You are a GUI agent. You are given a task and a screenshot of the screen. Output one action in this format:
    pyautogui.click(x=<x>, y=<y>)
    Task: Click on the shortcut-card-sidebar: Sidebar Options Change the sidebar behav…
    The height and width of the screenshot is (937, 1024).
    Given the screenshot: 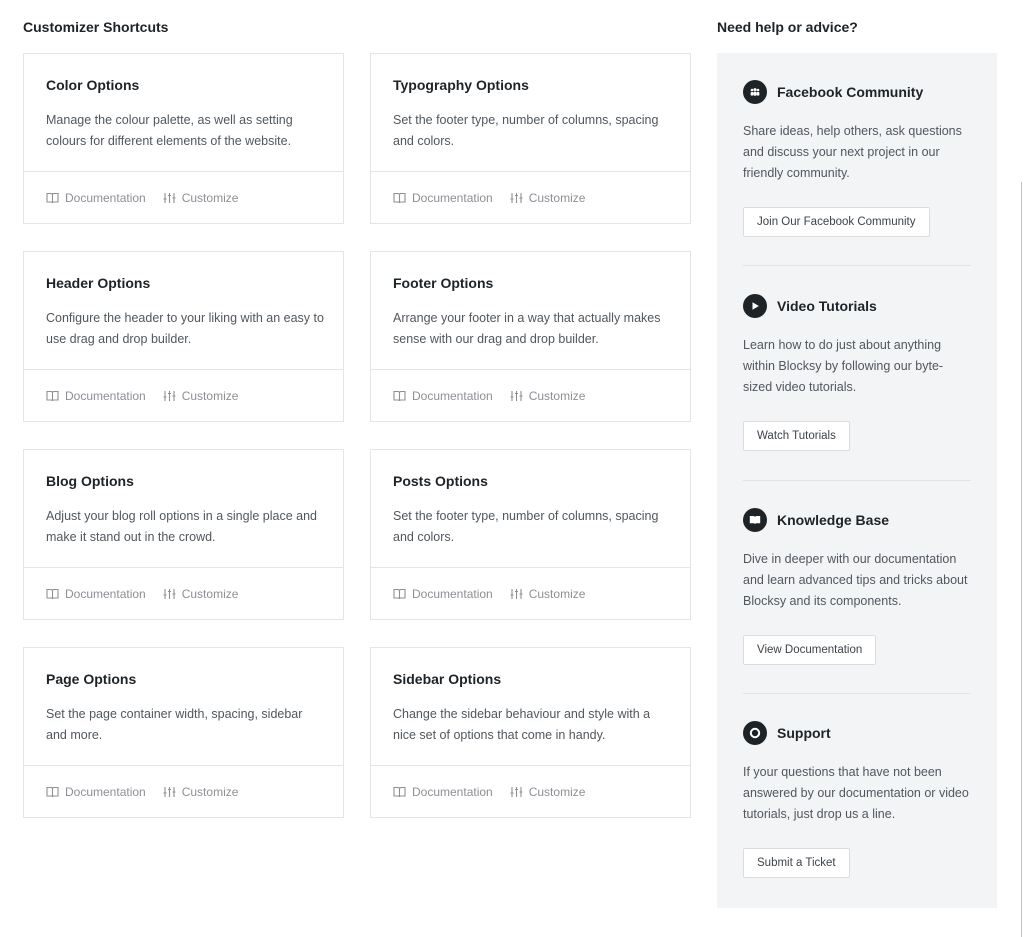 What is the action you would take?
    pyautogui.click(x=530, y=732)
    